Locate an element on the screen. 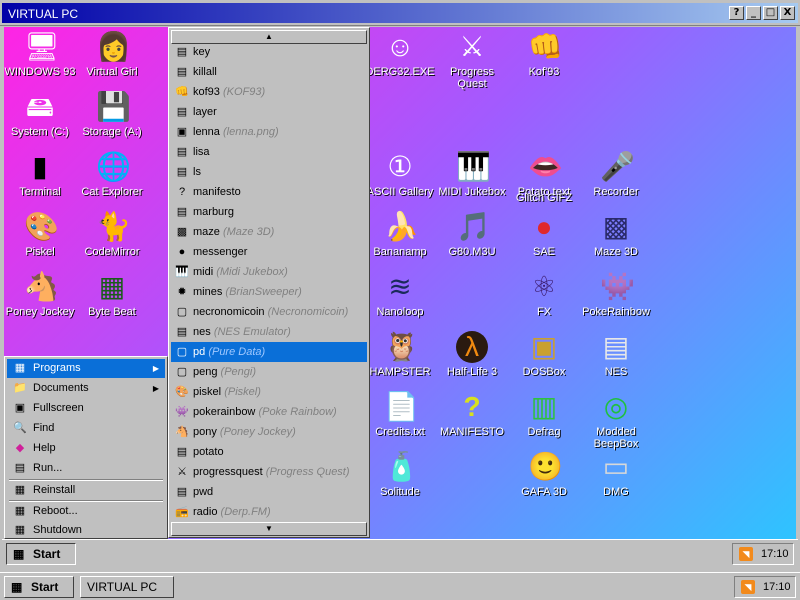  desktop-icon-fx: ⚛ FX is located at coordinates (544, 294).